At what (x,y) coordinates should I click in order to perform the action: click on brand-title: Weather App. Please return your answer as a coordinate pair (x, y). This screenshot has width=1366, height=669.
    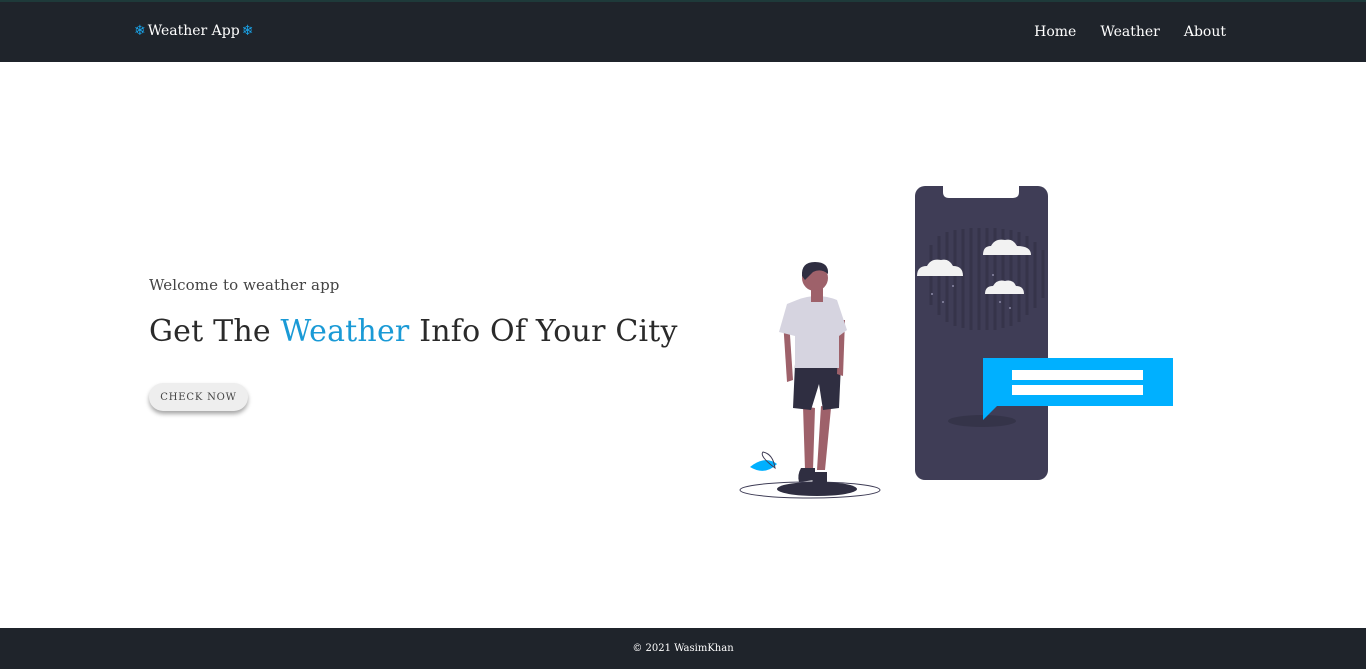
    Looking at the image, I should click on (193, 31).